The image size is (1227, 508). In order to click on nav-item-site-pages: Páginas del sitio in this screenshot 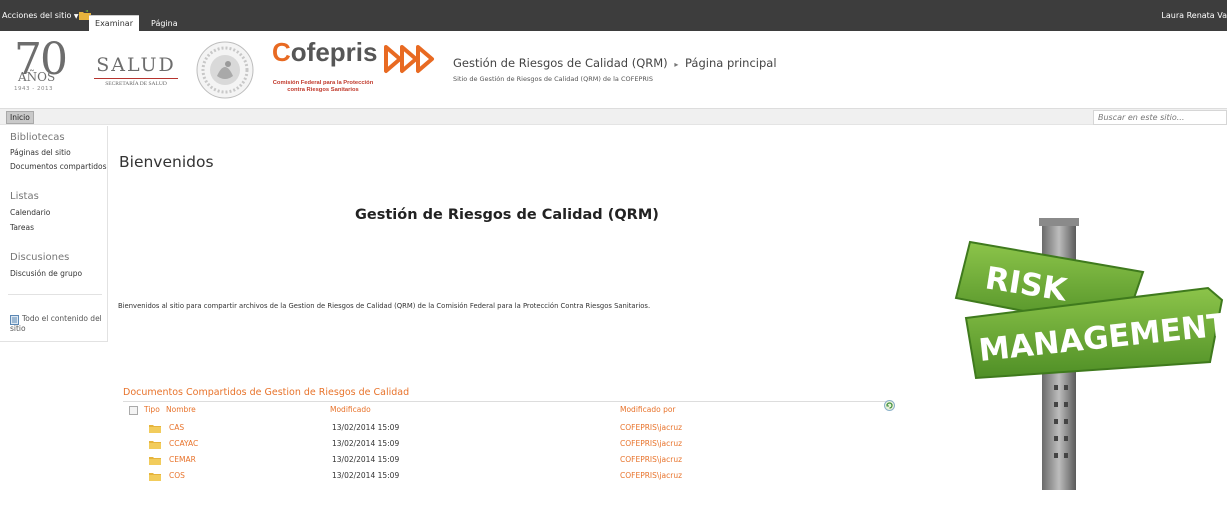, I will do `click(40, 152)`.